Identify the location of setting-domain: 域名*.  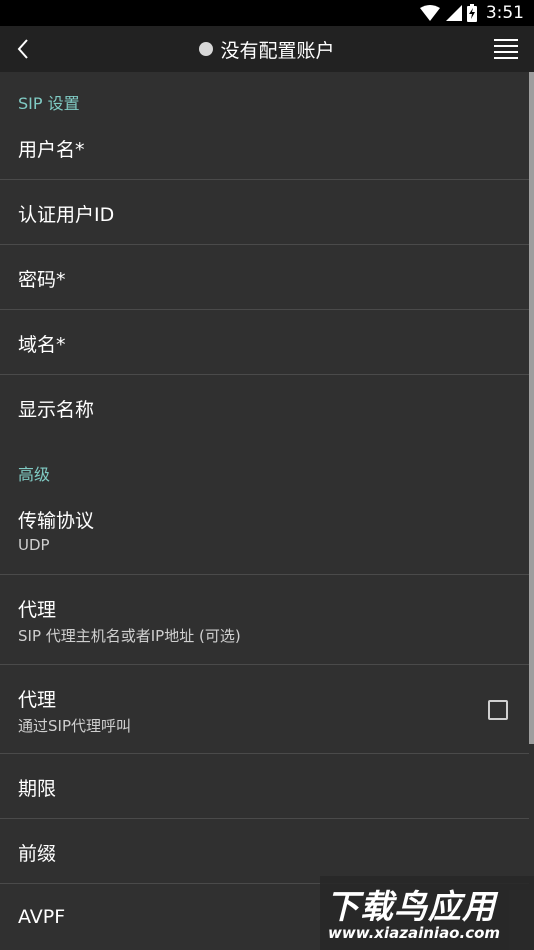
(264, 342).